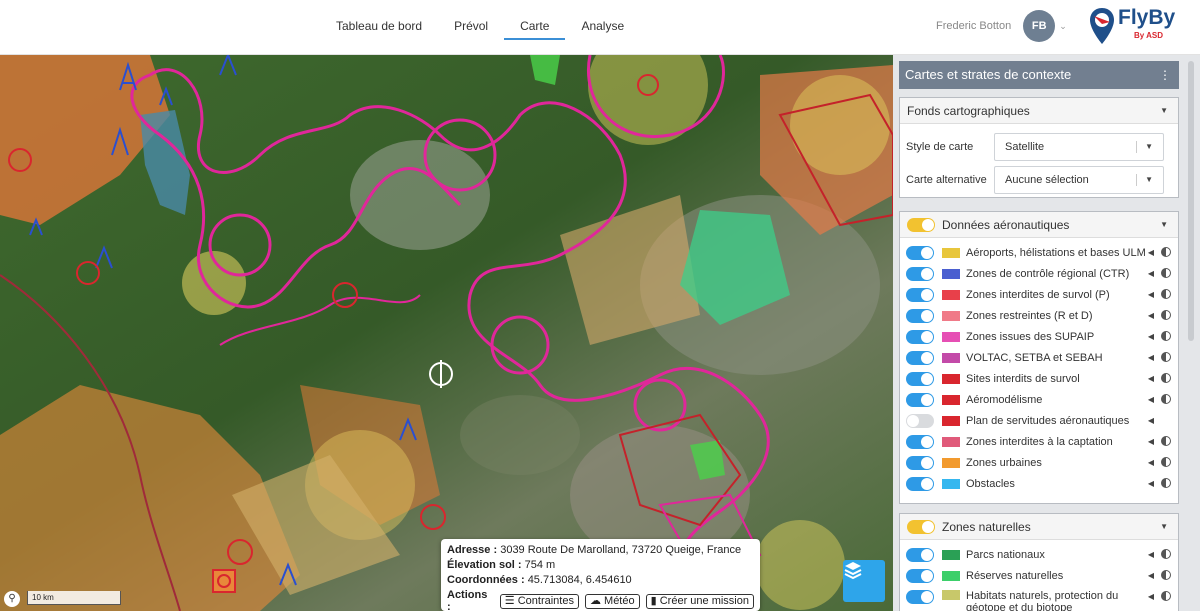 The width and height of the screenshot is (1200, 611). What do you see at coordinates (1039, 441) in the screenshot?
I see `layer-label: Zones interdites à la captation` at bounding box center [1039, 441].